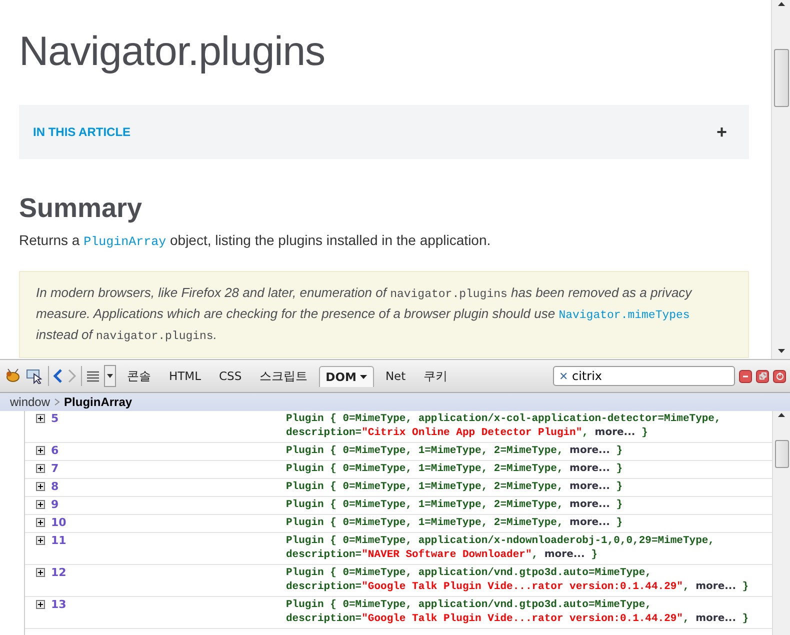 Image resolution: width=790 pixels, height=635 pixels. I want to click on panel-tab: Net, so click(395, 376).